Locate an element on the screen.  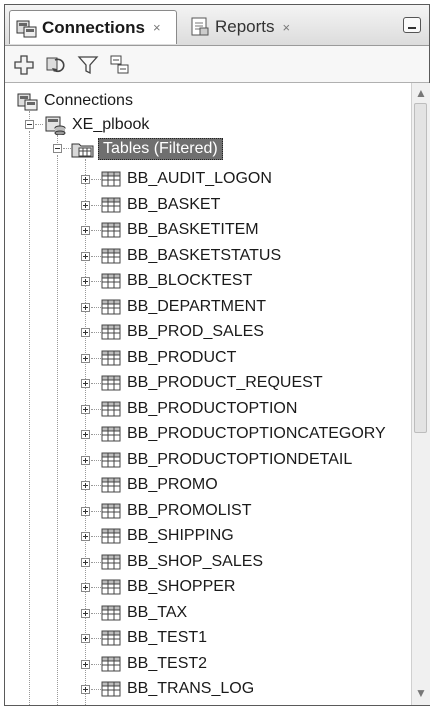
tree-item-table: BB_PROMO is located at coordinates (159, 485).